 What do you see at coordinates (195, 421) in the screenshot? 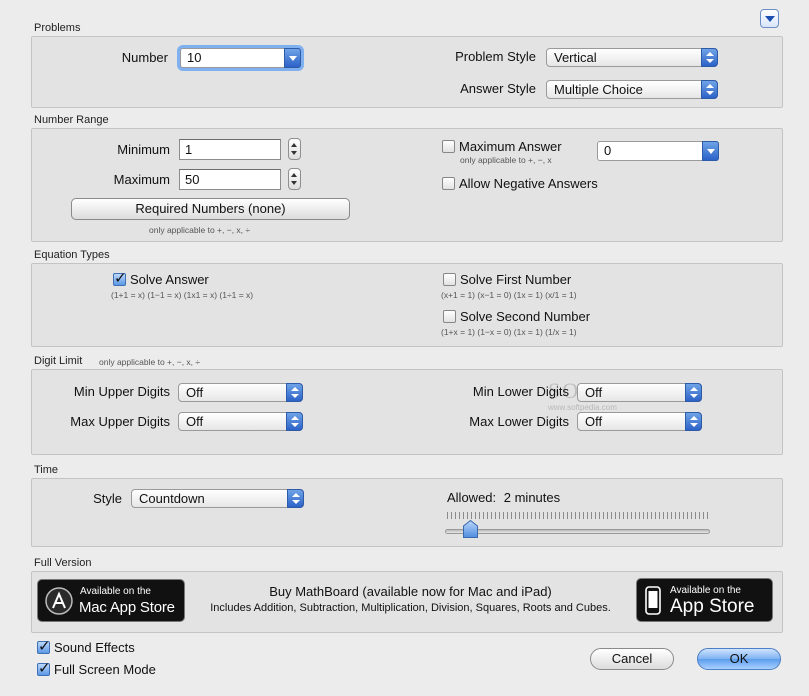
I see `max-upper-value: Off` at bounding box center [195, 421].